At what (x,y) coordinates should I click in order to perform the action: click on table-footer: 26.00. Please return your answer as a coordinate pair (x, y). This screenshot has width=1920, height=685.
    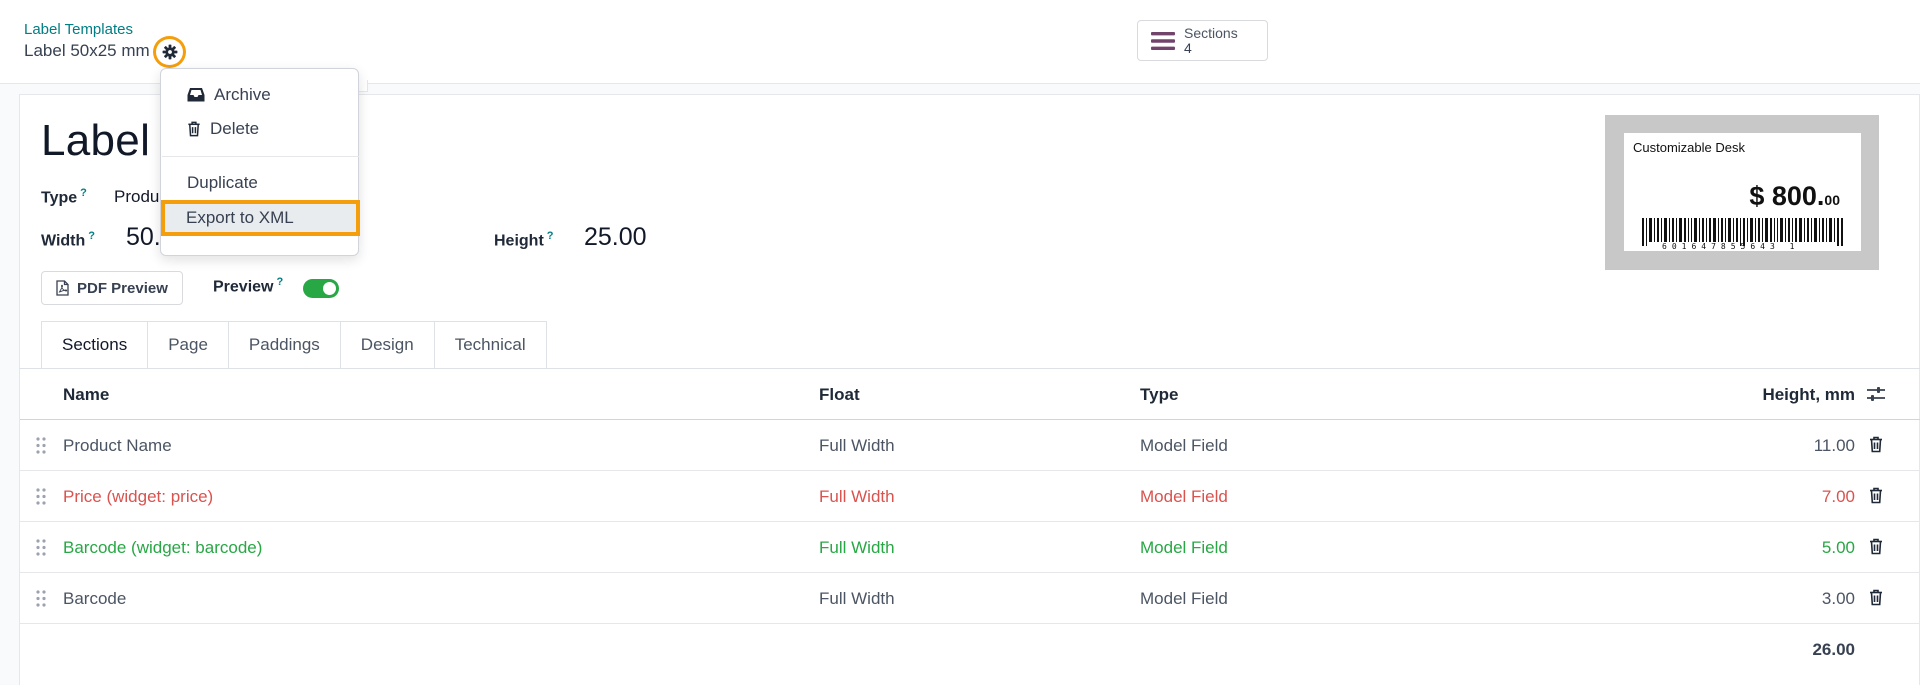
    Looking at the image, I should click on (970, 649).